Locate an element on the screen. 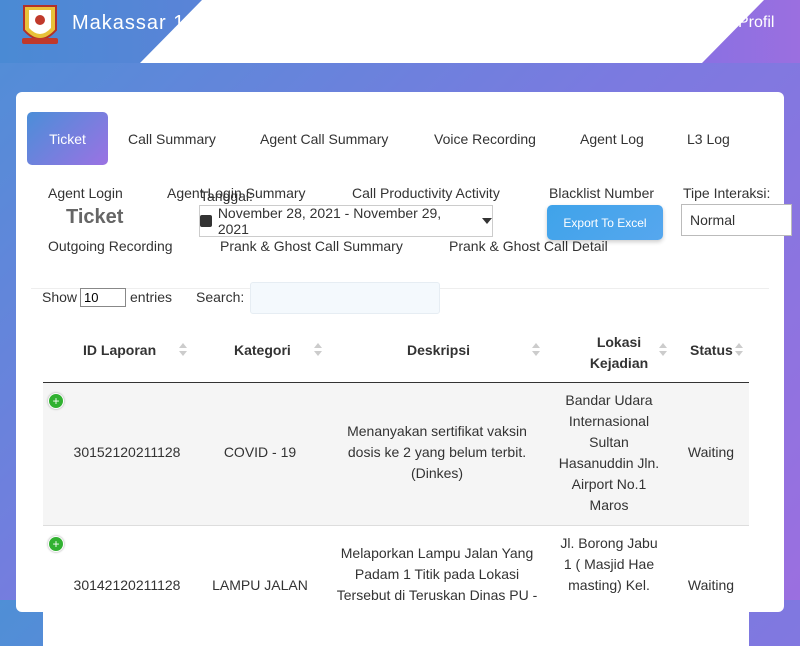 The height and width of the screenshot is (646, 800). cell-id-laporan: 30152120211128 is located at coordinates (127, 452).